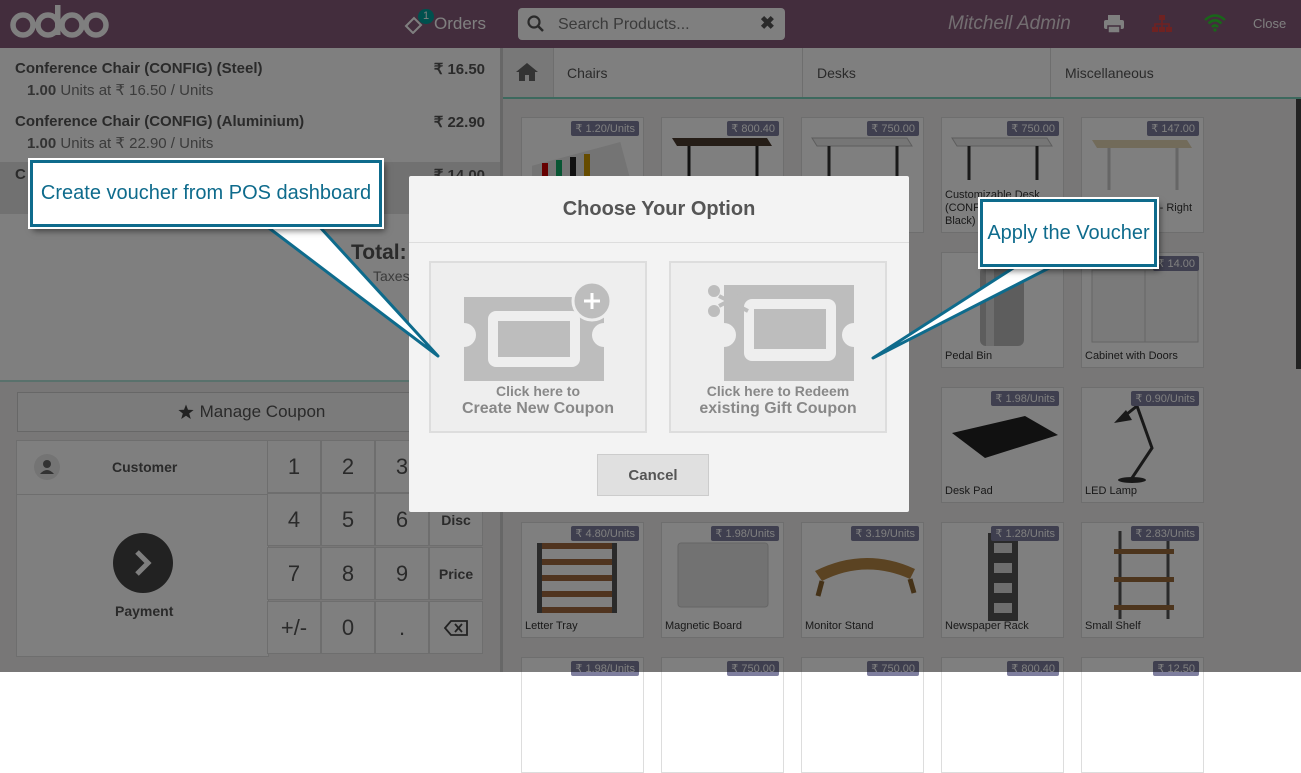 The image size is (1301, 773). Describe the element at coordinates (1002, 715) in the screenshot. I see `product-card: ₹ 800.40` at that location.